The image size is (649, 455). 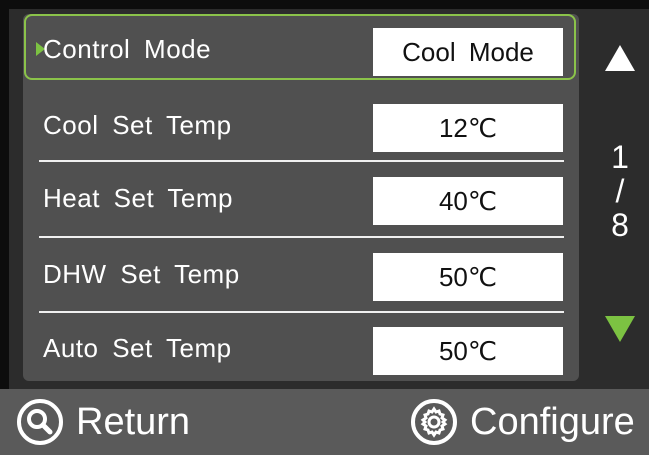 I want to click on setting-value-field: Cool Mode, so click(x=468, y=52).